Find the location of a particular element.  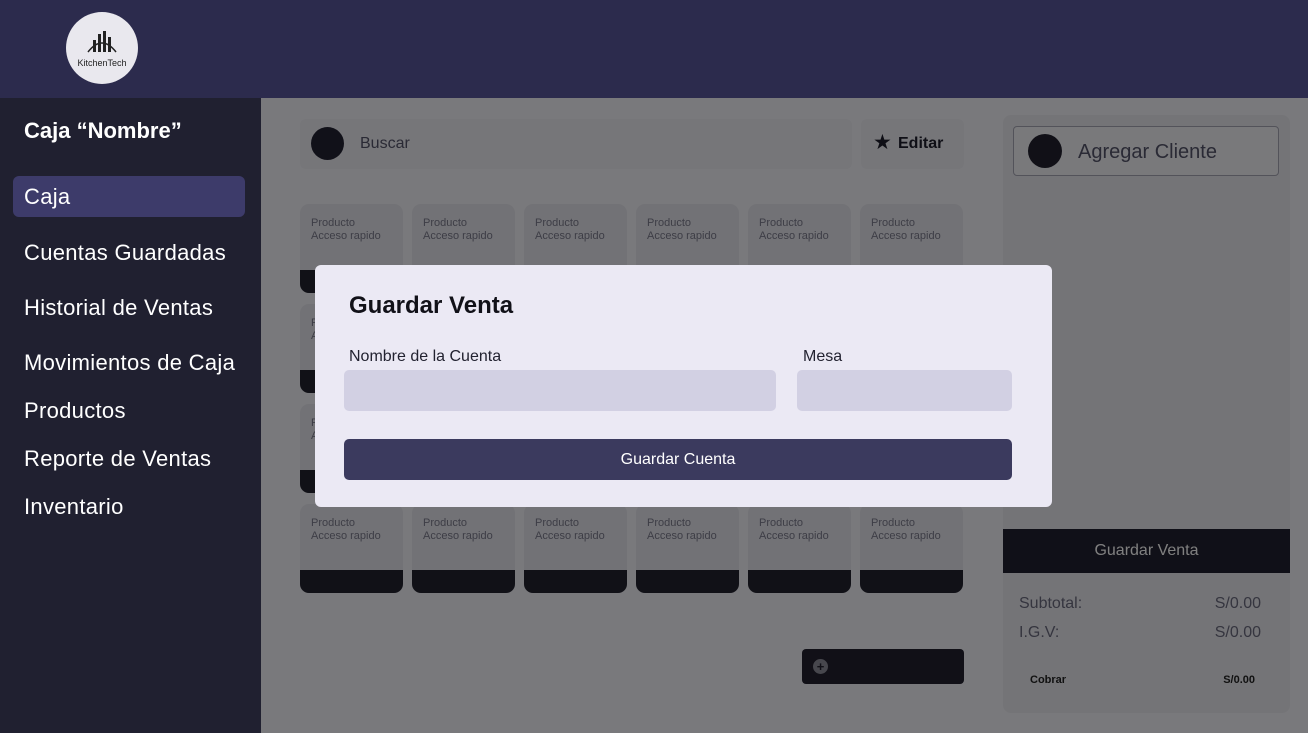

sidebar-item-reporte-de-ventas: Reporte de Ventas is located at coordinates (129, 458).